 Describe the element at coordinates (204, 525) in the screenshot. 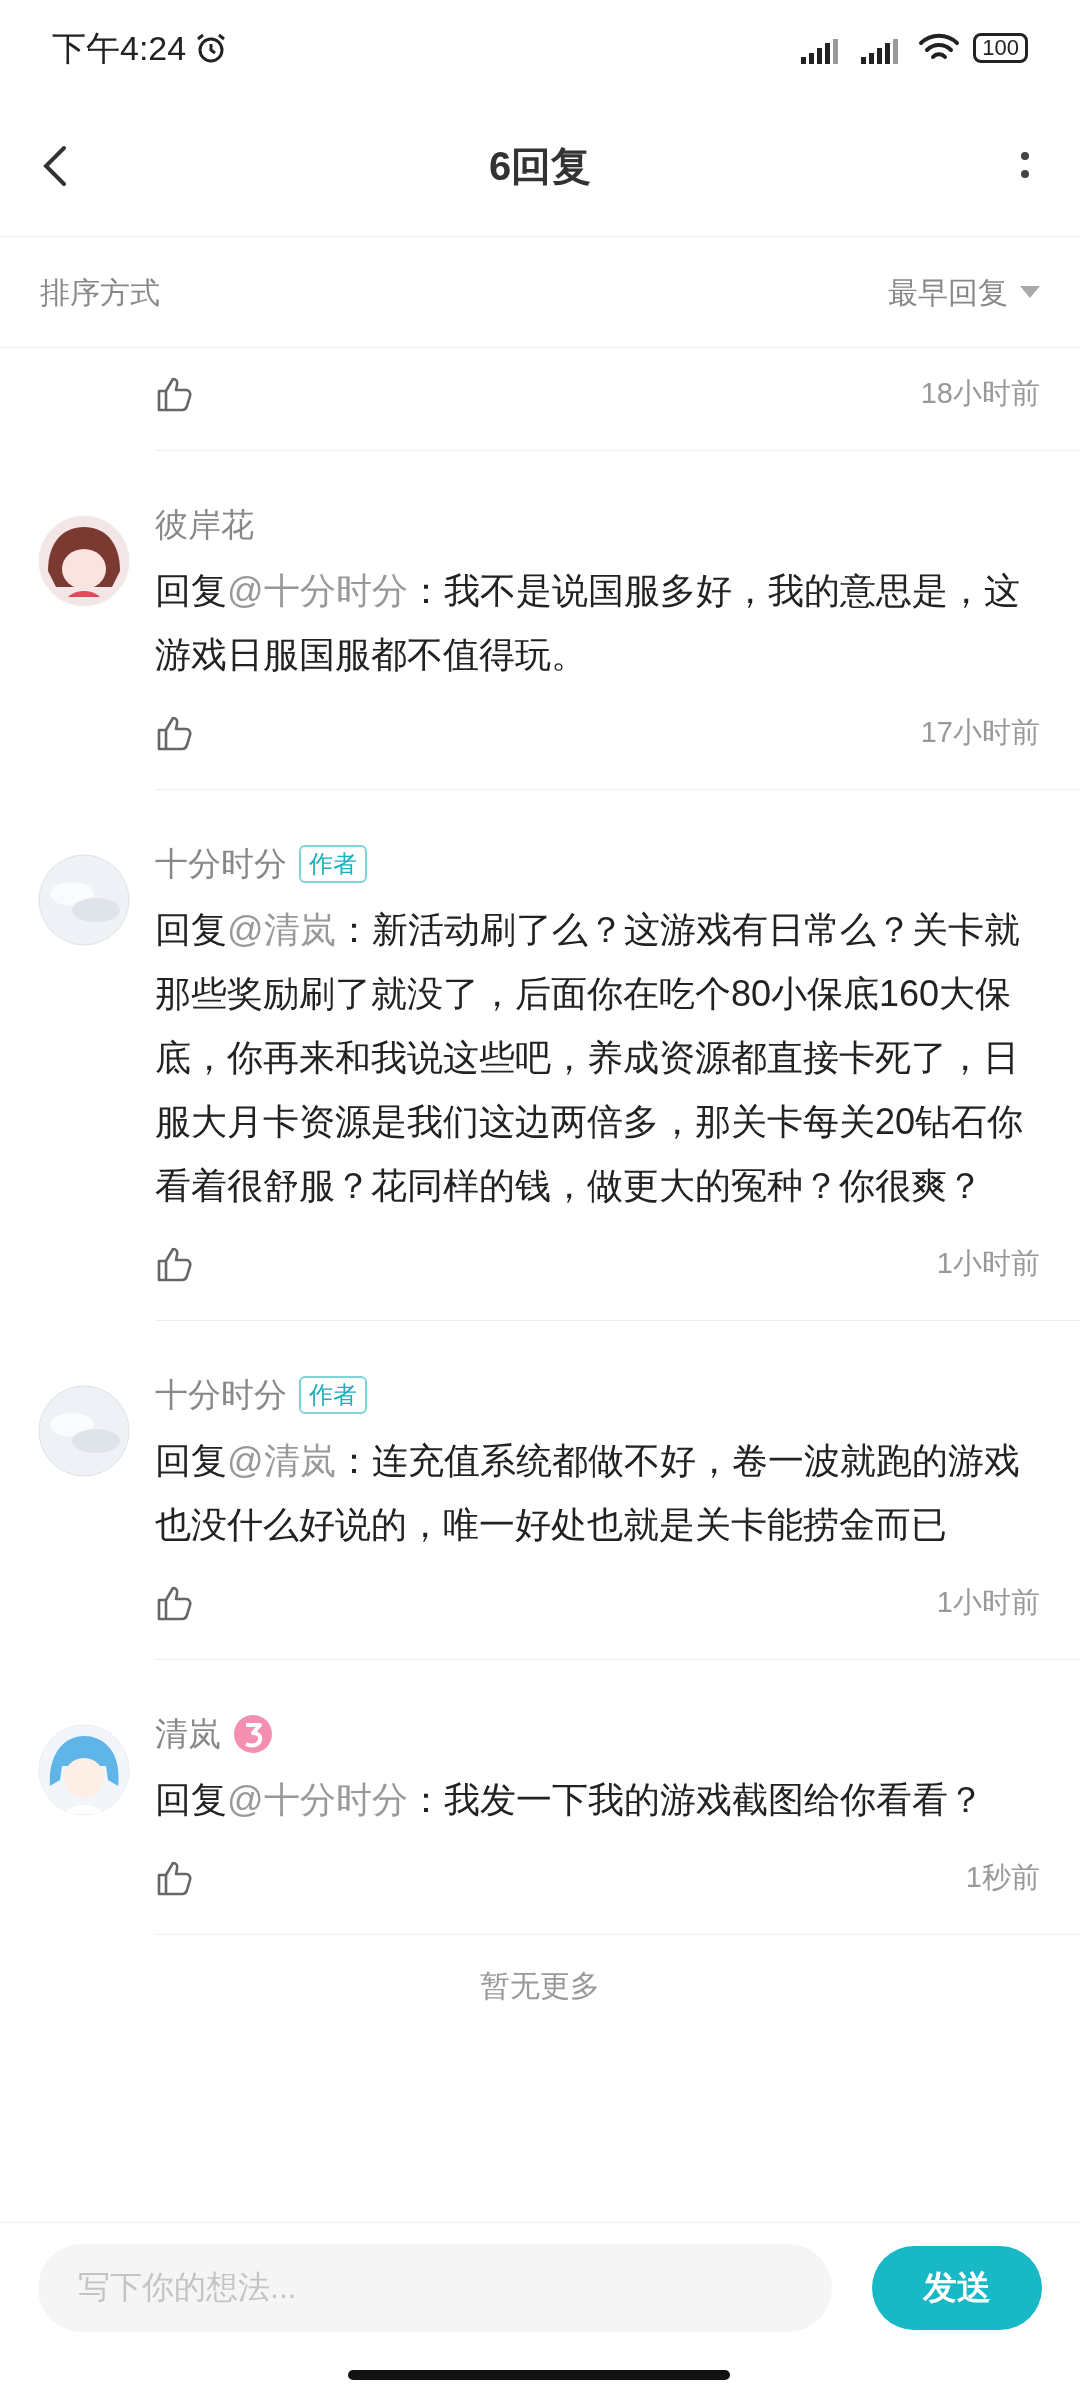

I see `author-name: 彼岸花` at that location.